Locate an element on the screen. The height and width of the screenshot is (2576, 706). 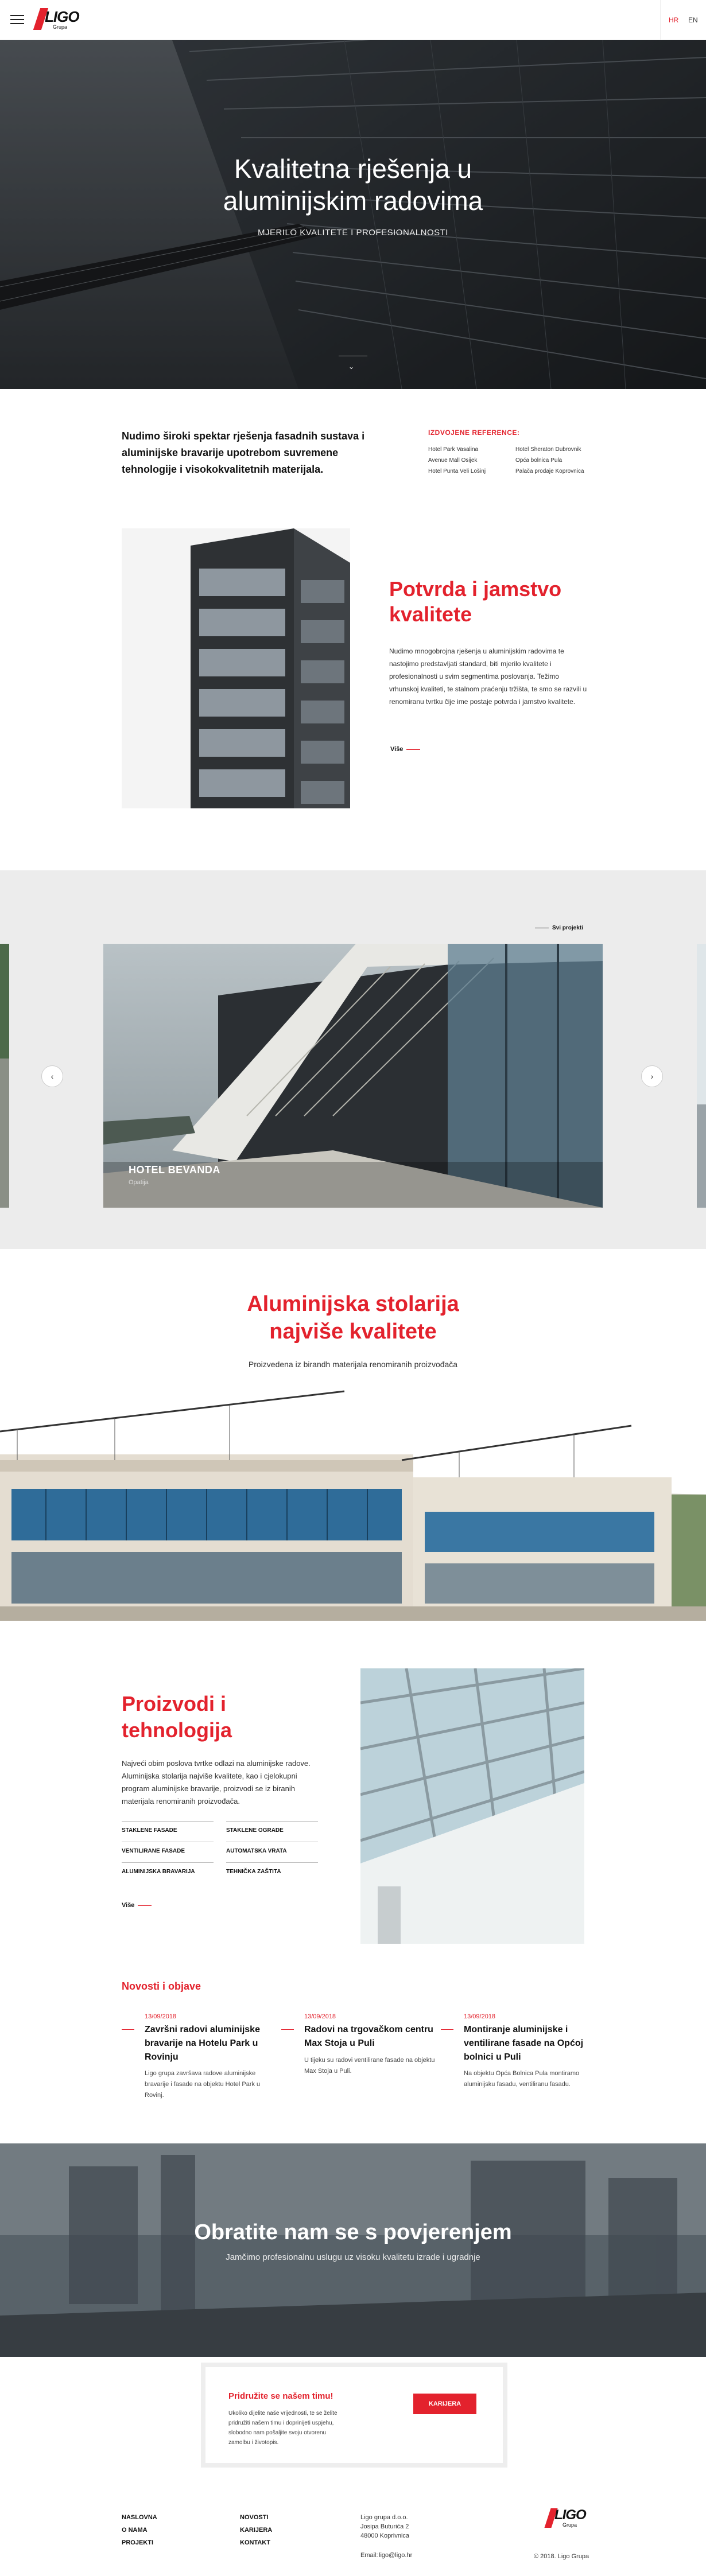
footer-logo: LIGO Grupa is located at coordinates (565, 2519).